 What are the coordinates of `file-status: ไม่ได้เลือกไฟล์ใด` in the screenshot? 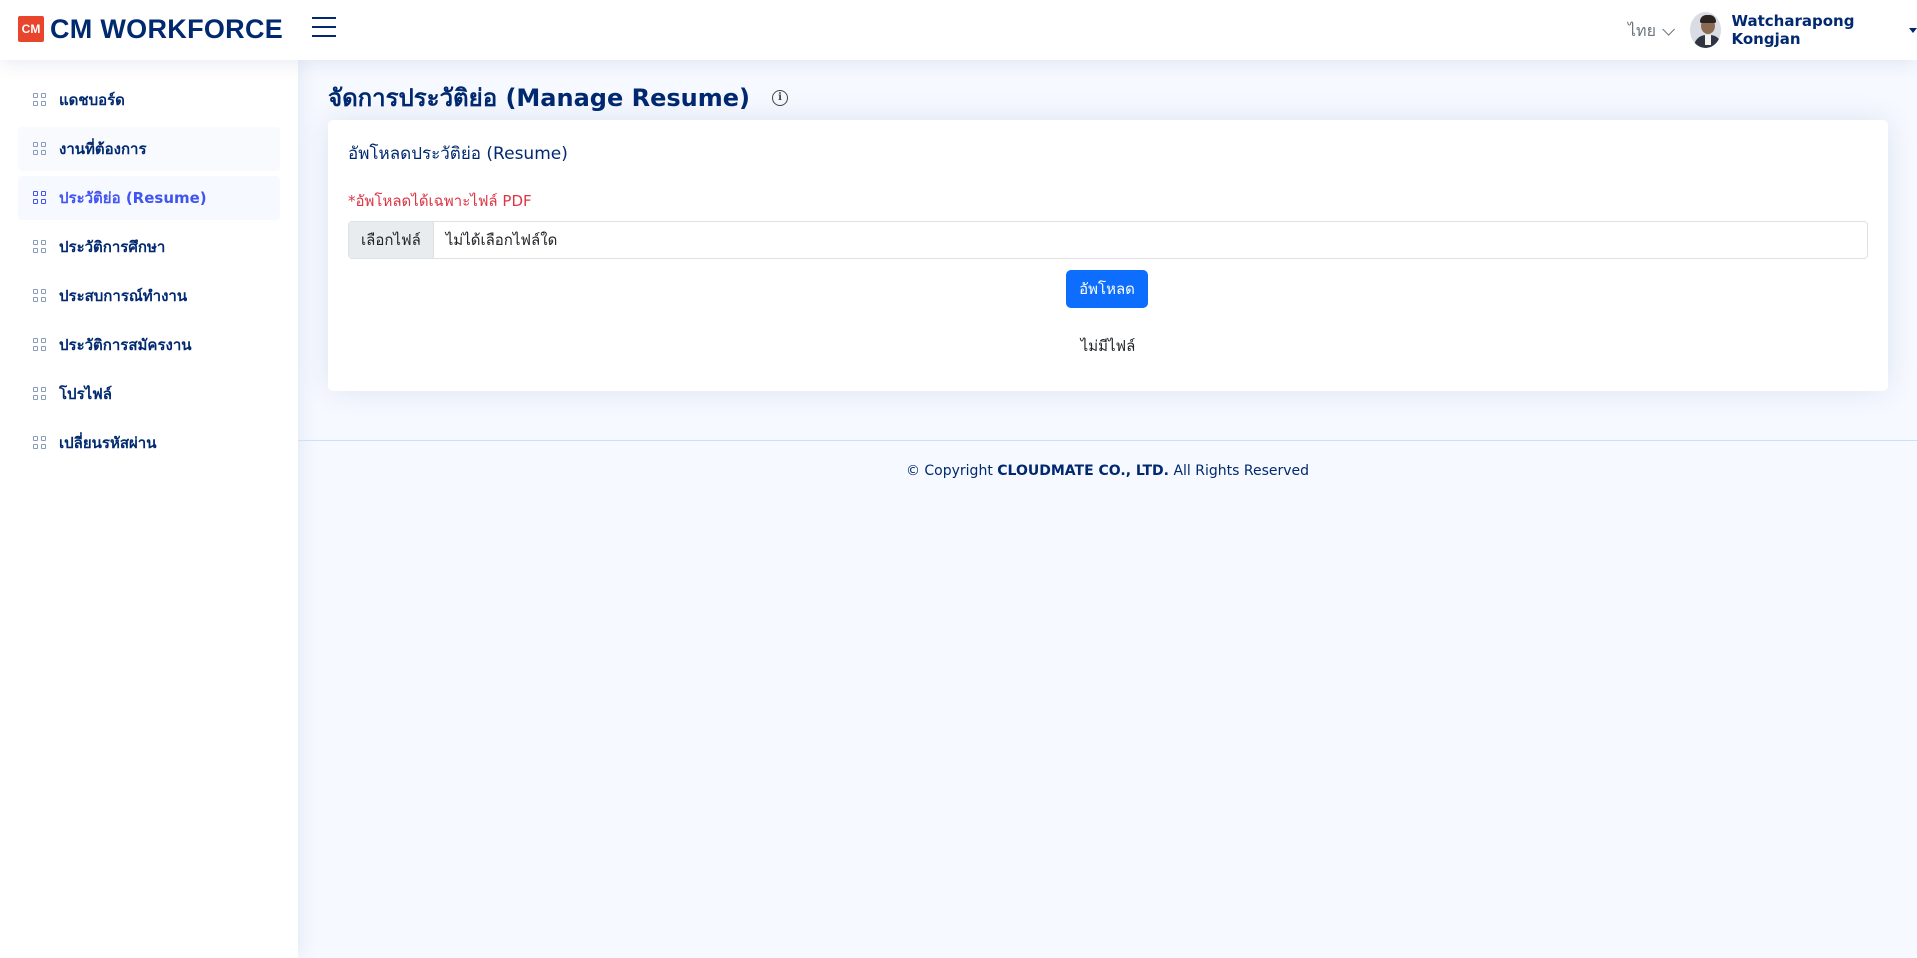 It's located at (501, 240).